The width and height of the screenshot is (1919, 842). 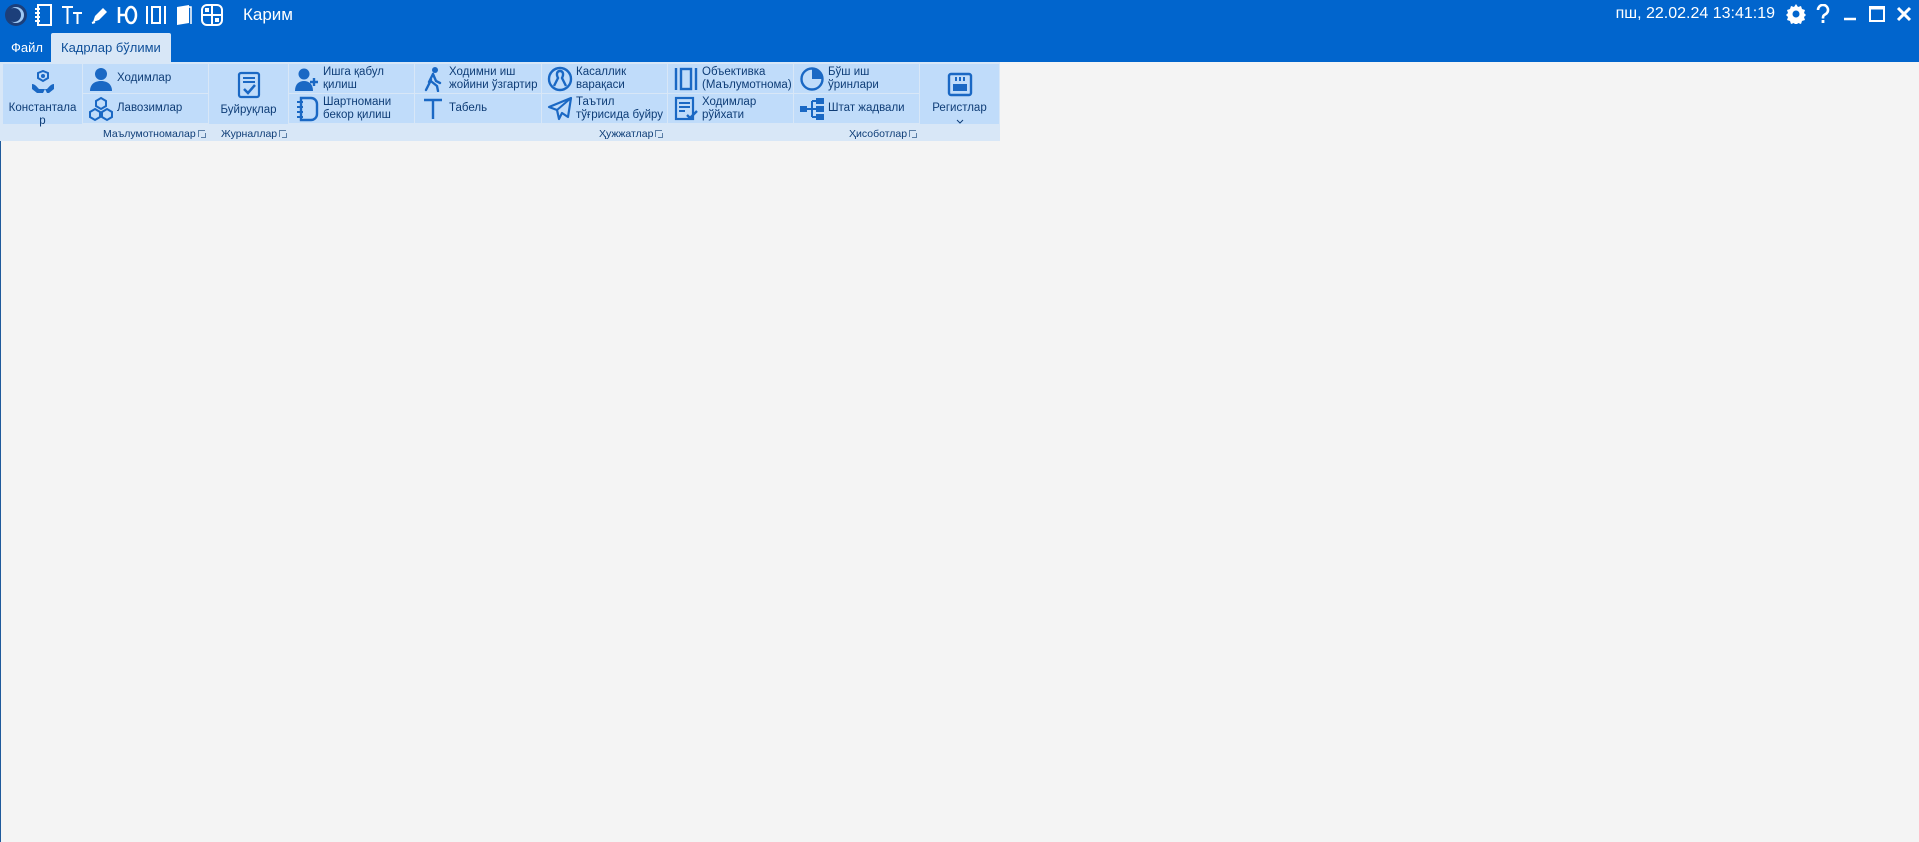 I want to click on maximize-icon, so click(x=1876, y=14).